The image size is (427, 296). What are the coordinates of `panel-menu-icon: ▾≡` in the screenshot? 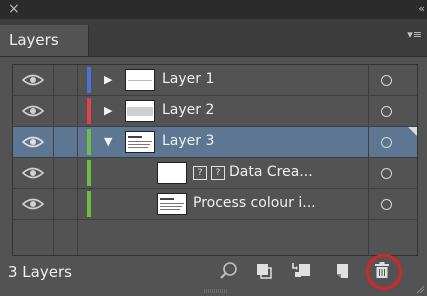 It's located at (414, 34).